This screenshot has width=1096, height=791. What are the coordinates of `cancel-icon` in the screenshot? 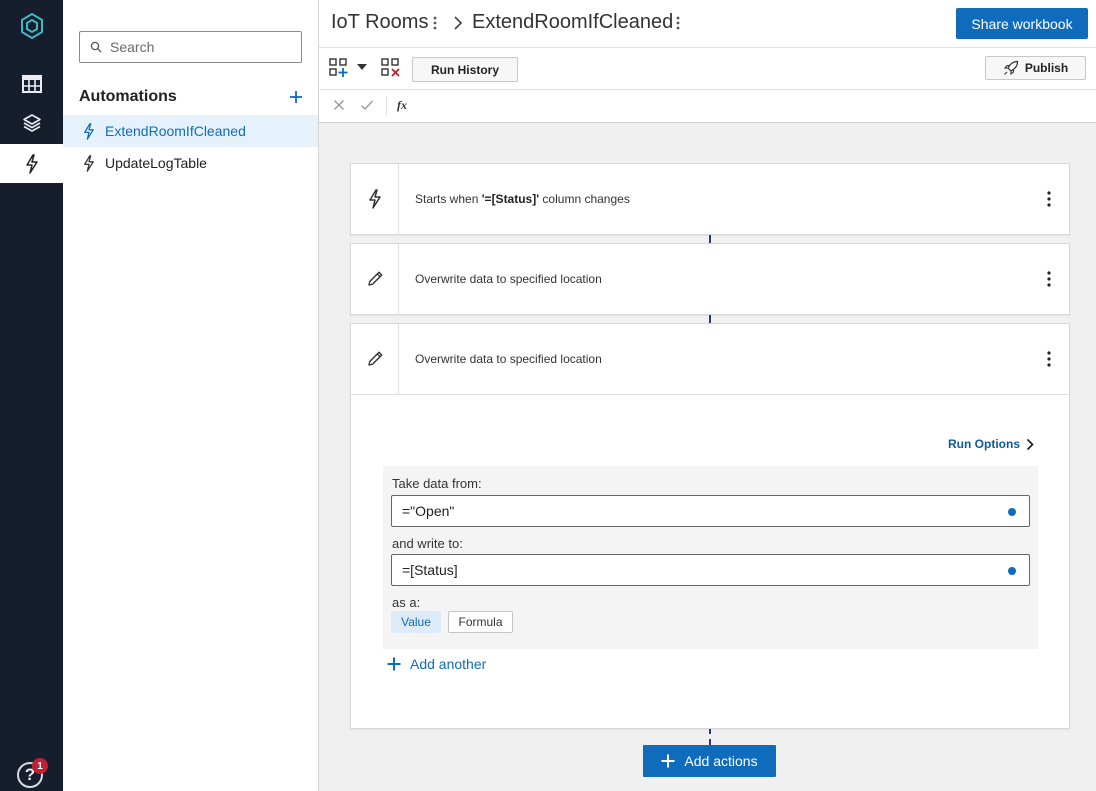 It's located at (339, 105).